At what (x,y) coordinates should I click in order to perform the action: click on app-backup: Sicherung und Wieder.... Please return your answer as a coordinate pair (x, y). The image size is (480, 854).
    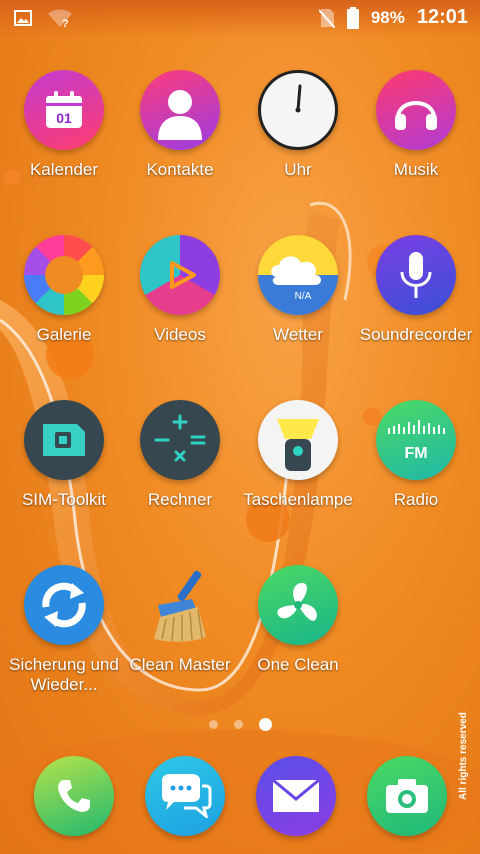
    Looking at the image, I should click on (64, 630).